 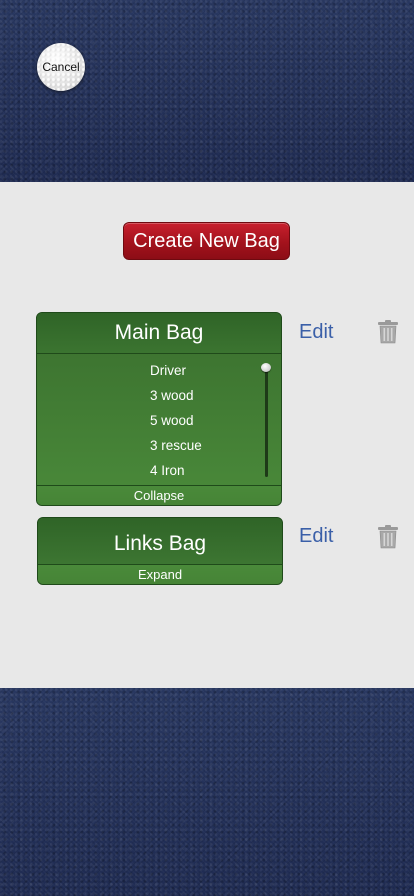 What do you see at coordinates (266, 422) in the screenshot?
I see `scroll-track` at bounding box center [266, 422].